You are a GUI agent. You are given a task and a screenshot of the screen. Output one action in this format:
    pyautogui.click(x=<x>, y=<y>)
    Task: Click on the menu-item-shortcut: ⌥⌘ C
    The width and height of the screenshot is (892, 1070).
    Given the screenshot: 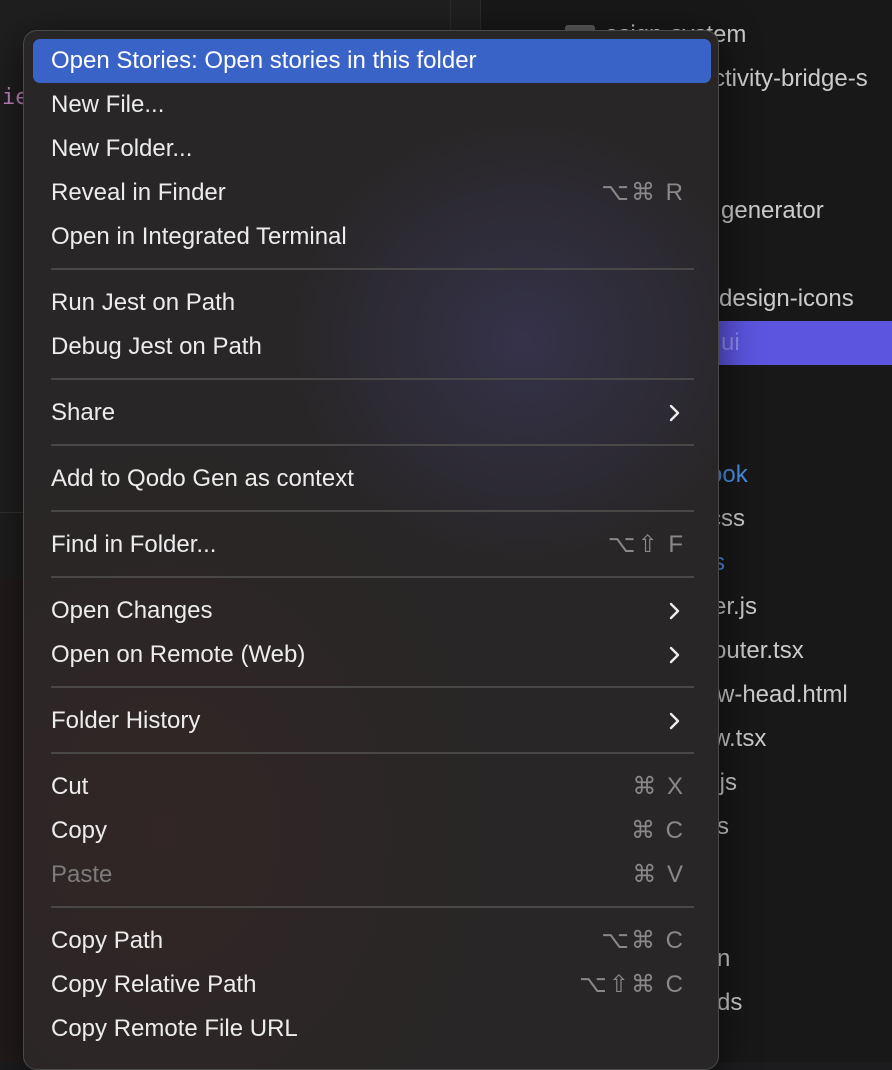 What is the action you would take?
    pyautogui.click(x=643, y=940)
    